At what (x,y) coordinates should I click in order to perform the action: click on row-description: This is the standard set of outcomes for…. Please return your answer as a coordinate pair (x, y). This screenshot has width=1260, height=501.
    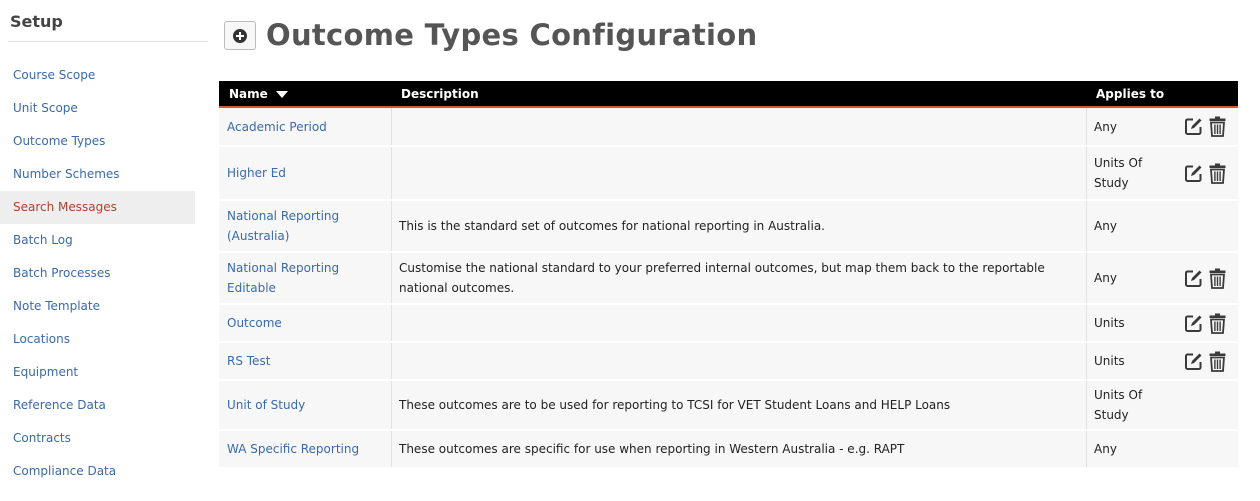
    Looking at the image, I should click on (739, 226).